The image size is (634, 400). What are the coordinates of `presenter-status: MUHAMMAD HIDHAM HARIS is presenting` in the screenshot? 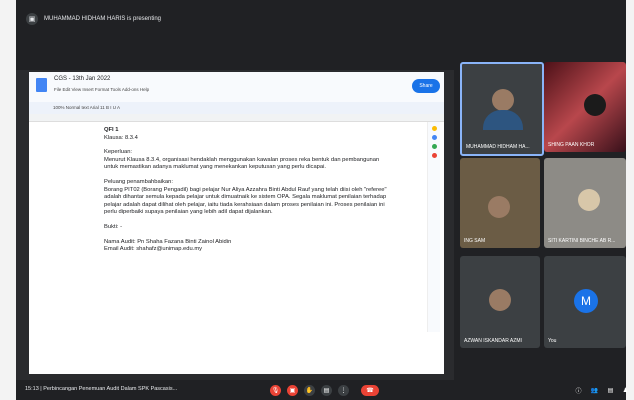 It's located at (103, 19).